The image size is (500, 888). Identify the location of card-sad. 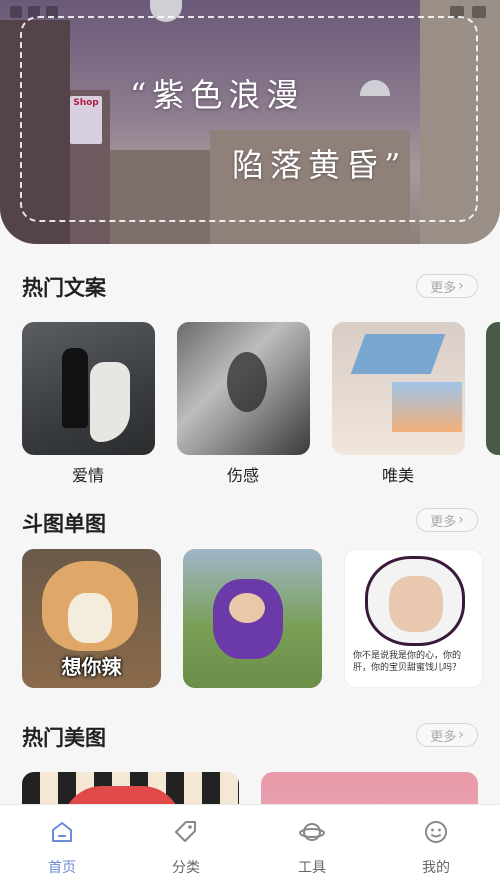
(243, 388).